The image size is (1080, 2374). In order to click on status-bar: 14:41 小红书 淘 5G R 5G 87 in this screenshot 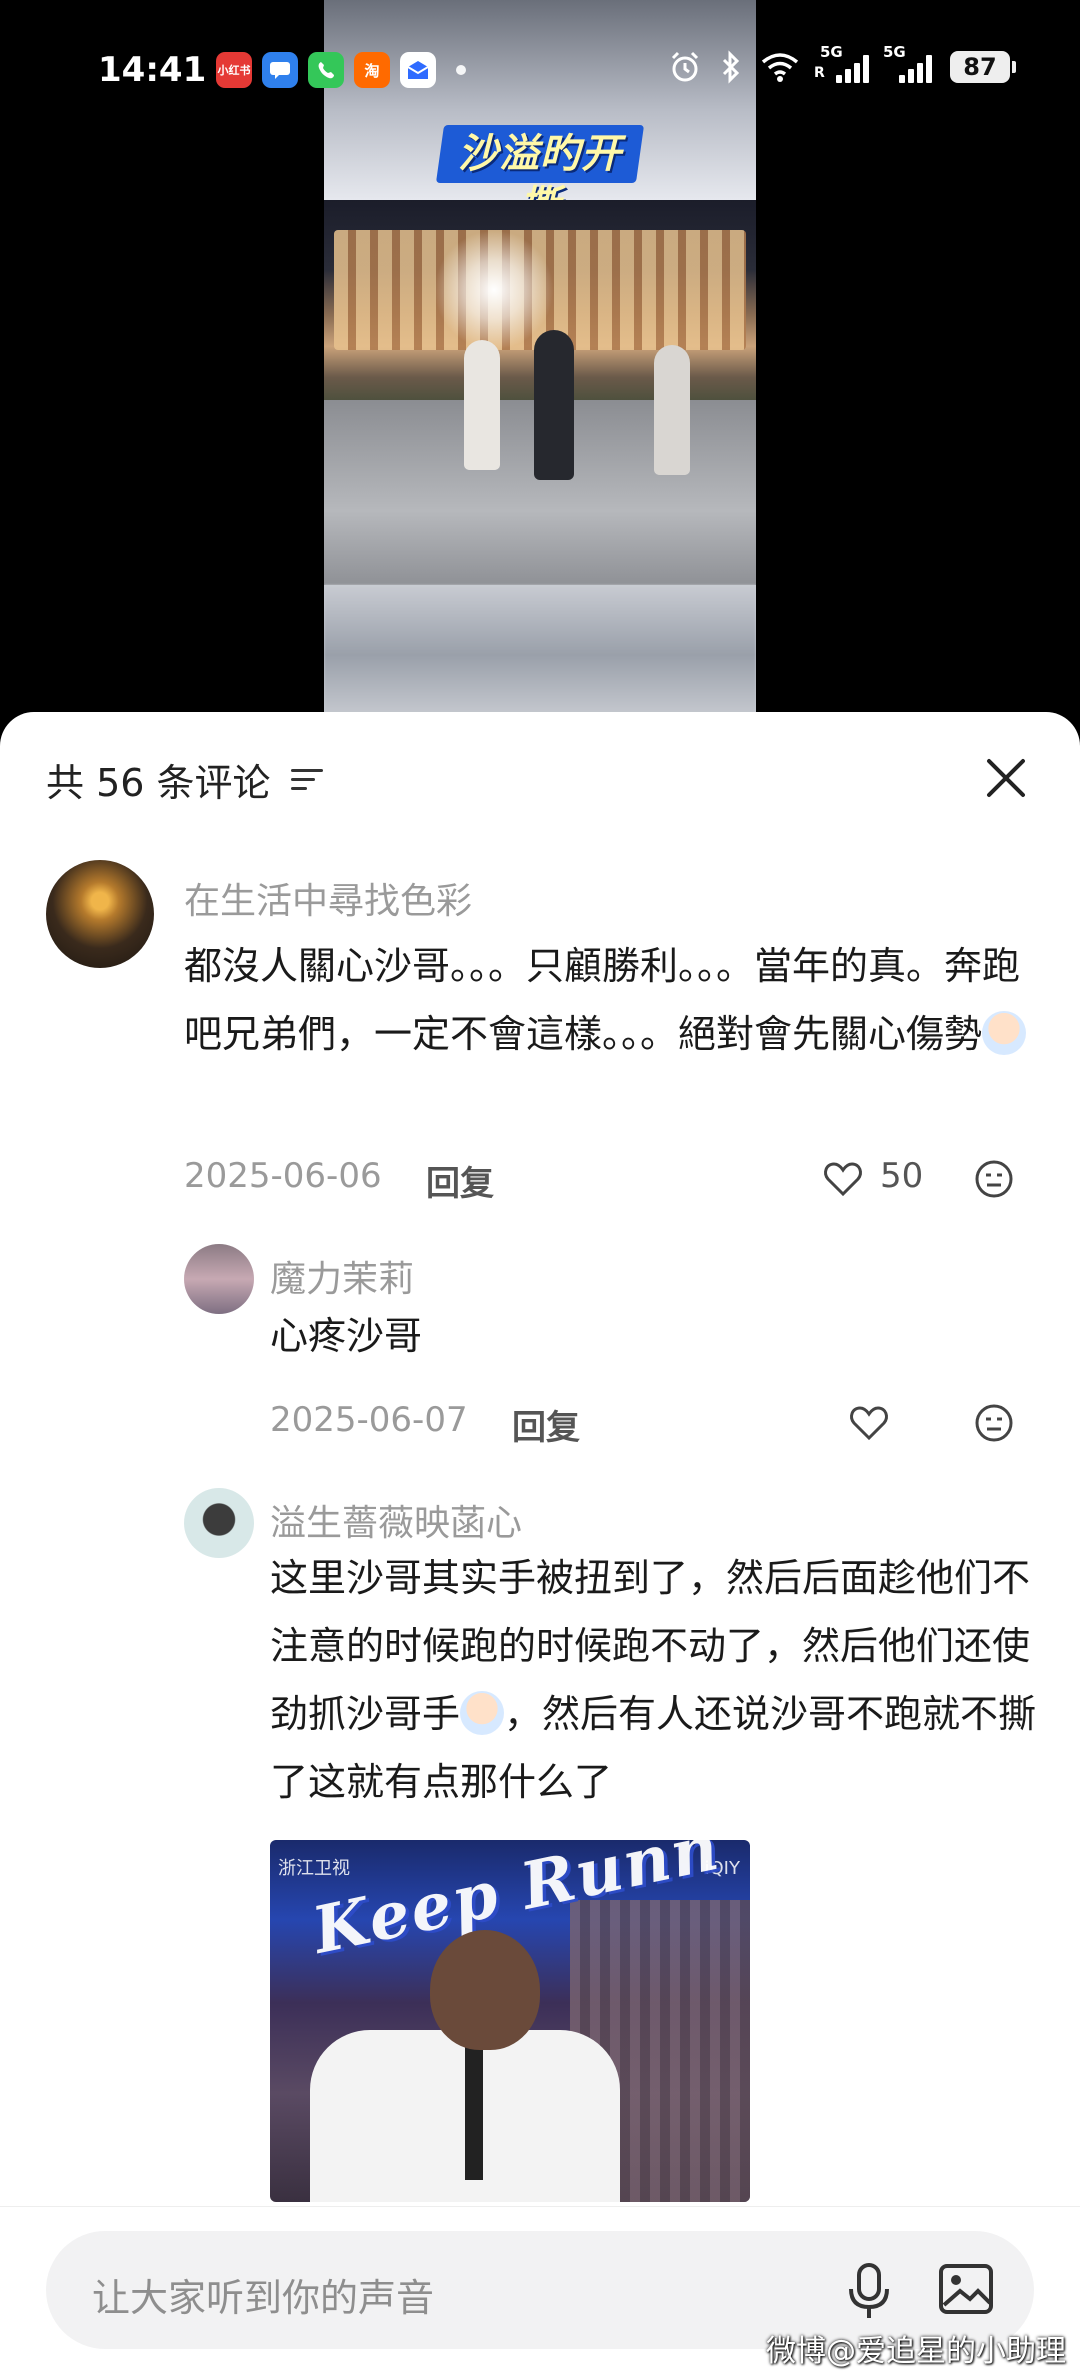, I will do `click(540, 71)`.